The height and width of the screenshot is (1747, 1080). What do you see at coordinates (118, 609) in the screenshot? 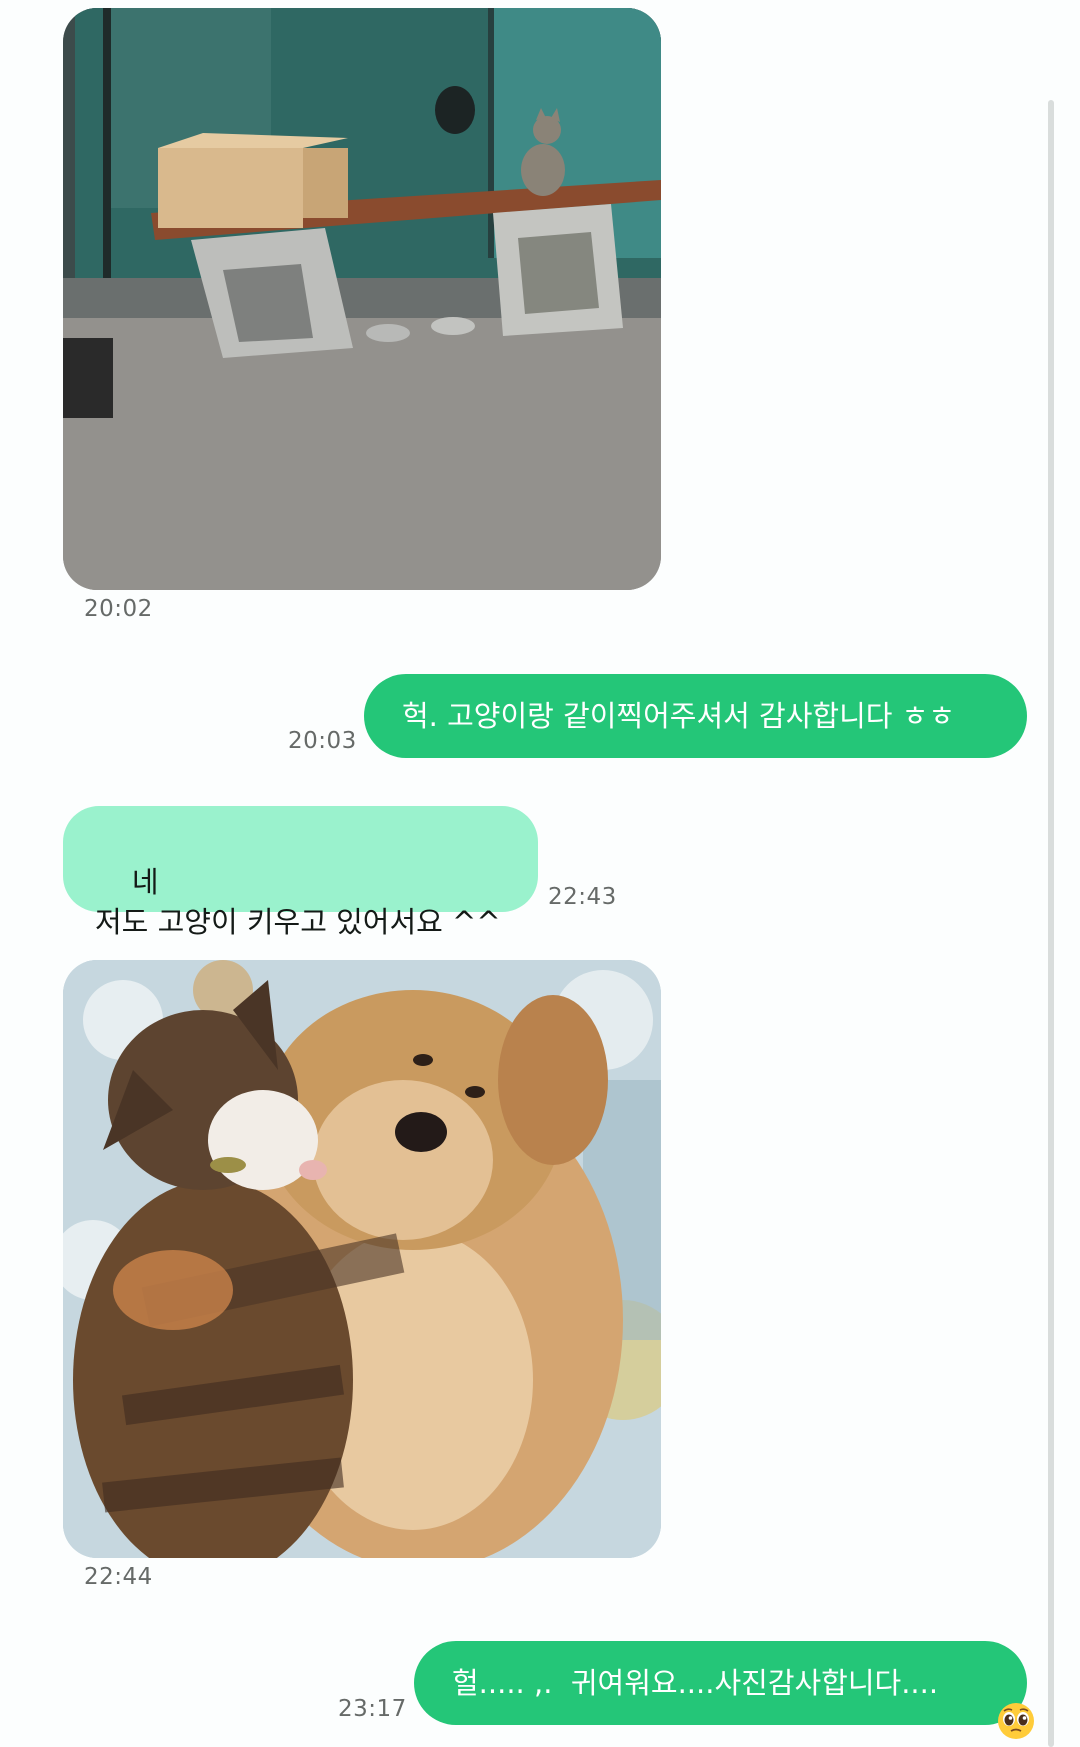
I see `message-timestamp: 20:02` at bounding box center [118, 609].